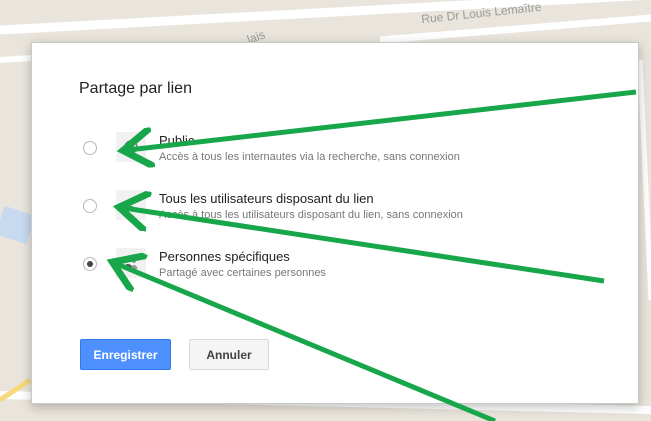 Image resolution: width=651 pixels, height=421 pixels. I want to click on save-button: Enregistrer, so click(125, 354).